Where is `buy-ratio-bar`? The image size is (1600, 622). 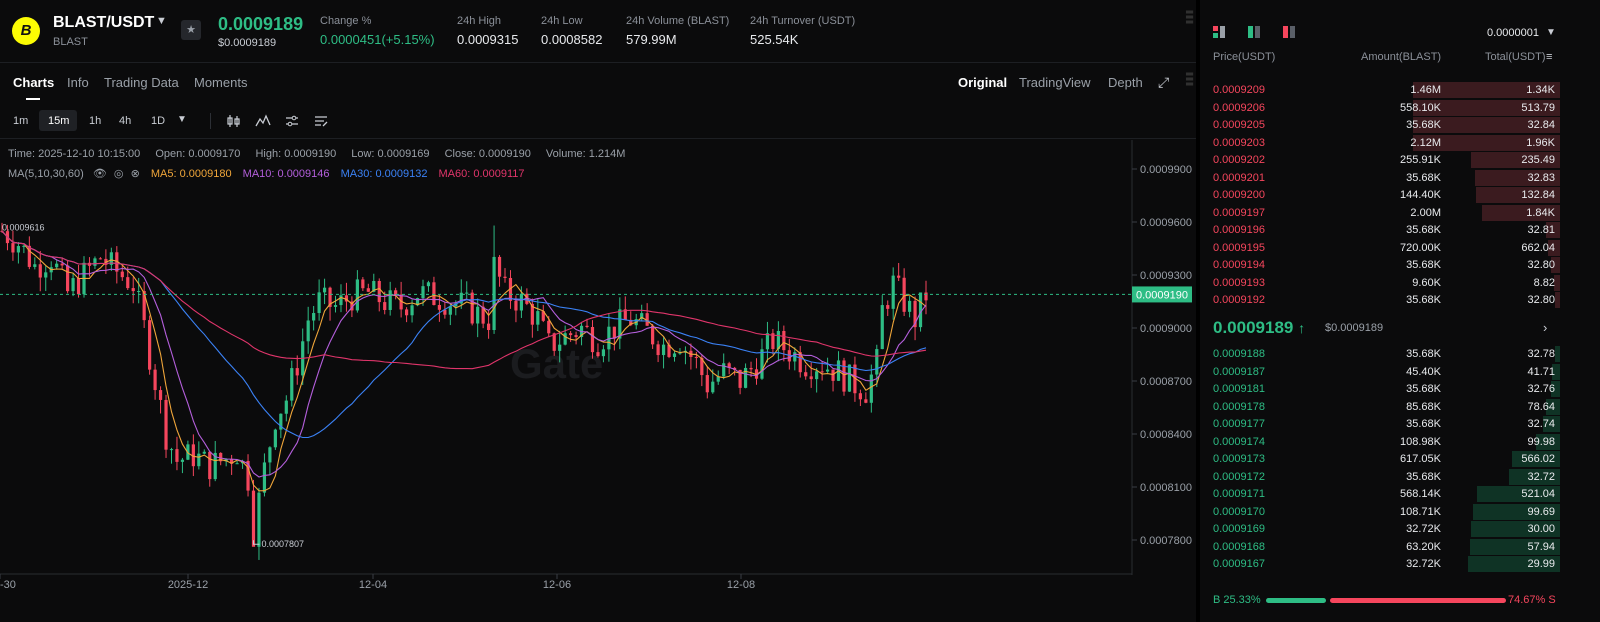
buy-ratio-bar is located at coordinates (1296, 600).